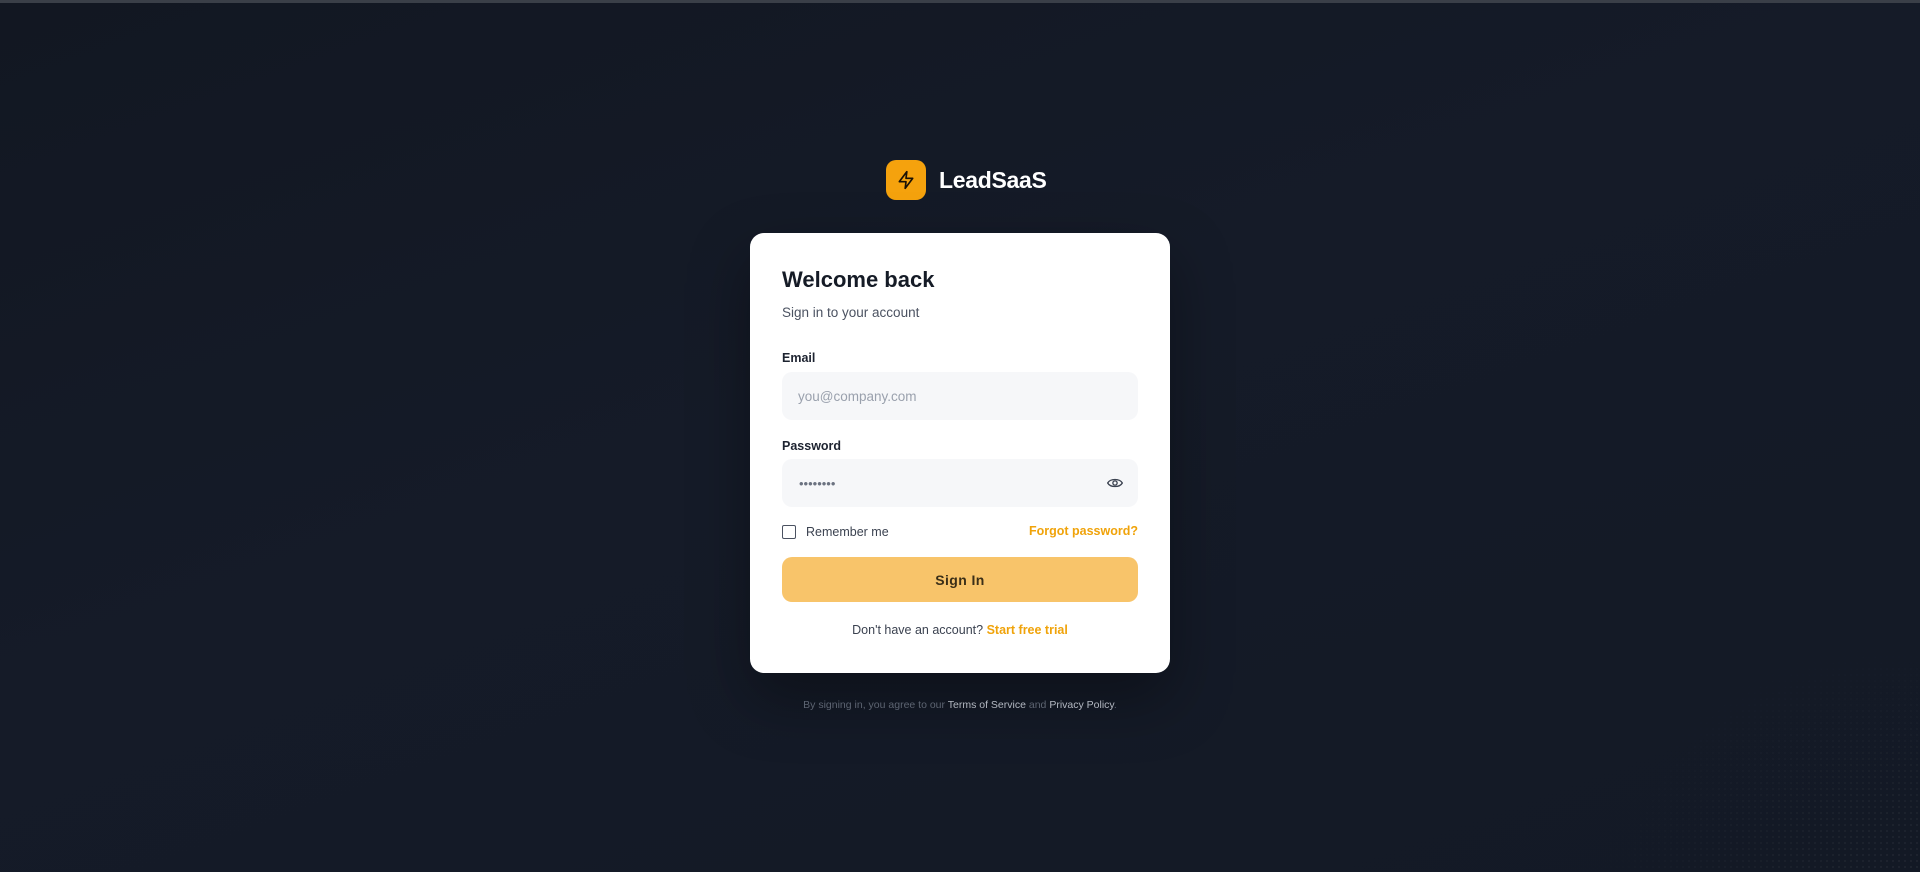 The height and width of the screenshot is (872, 1920). I want to click on remember-me-label: Remember me, so click(847, 532).